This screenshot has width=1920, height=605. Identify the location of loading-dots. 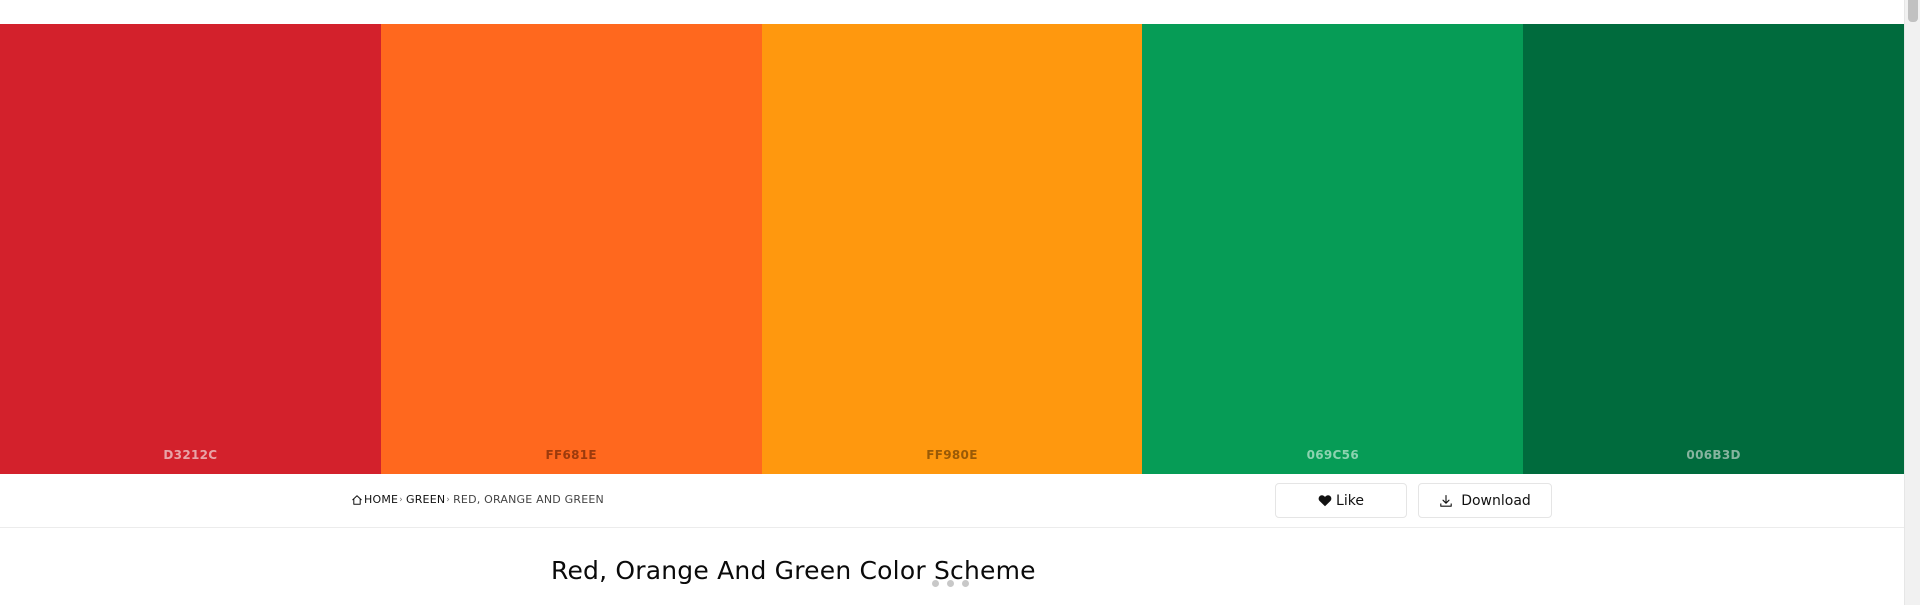
(950, 583).